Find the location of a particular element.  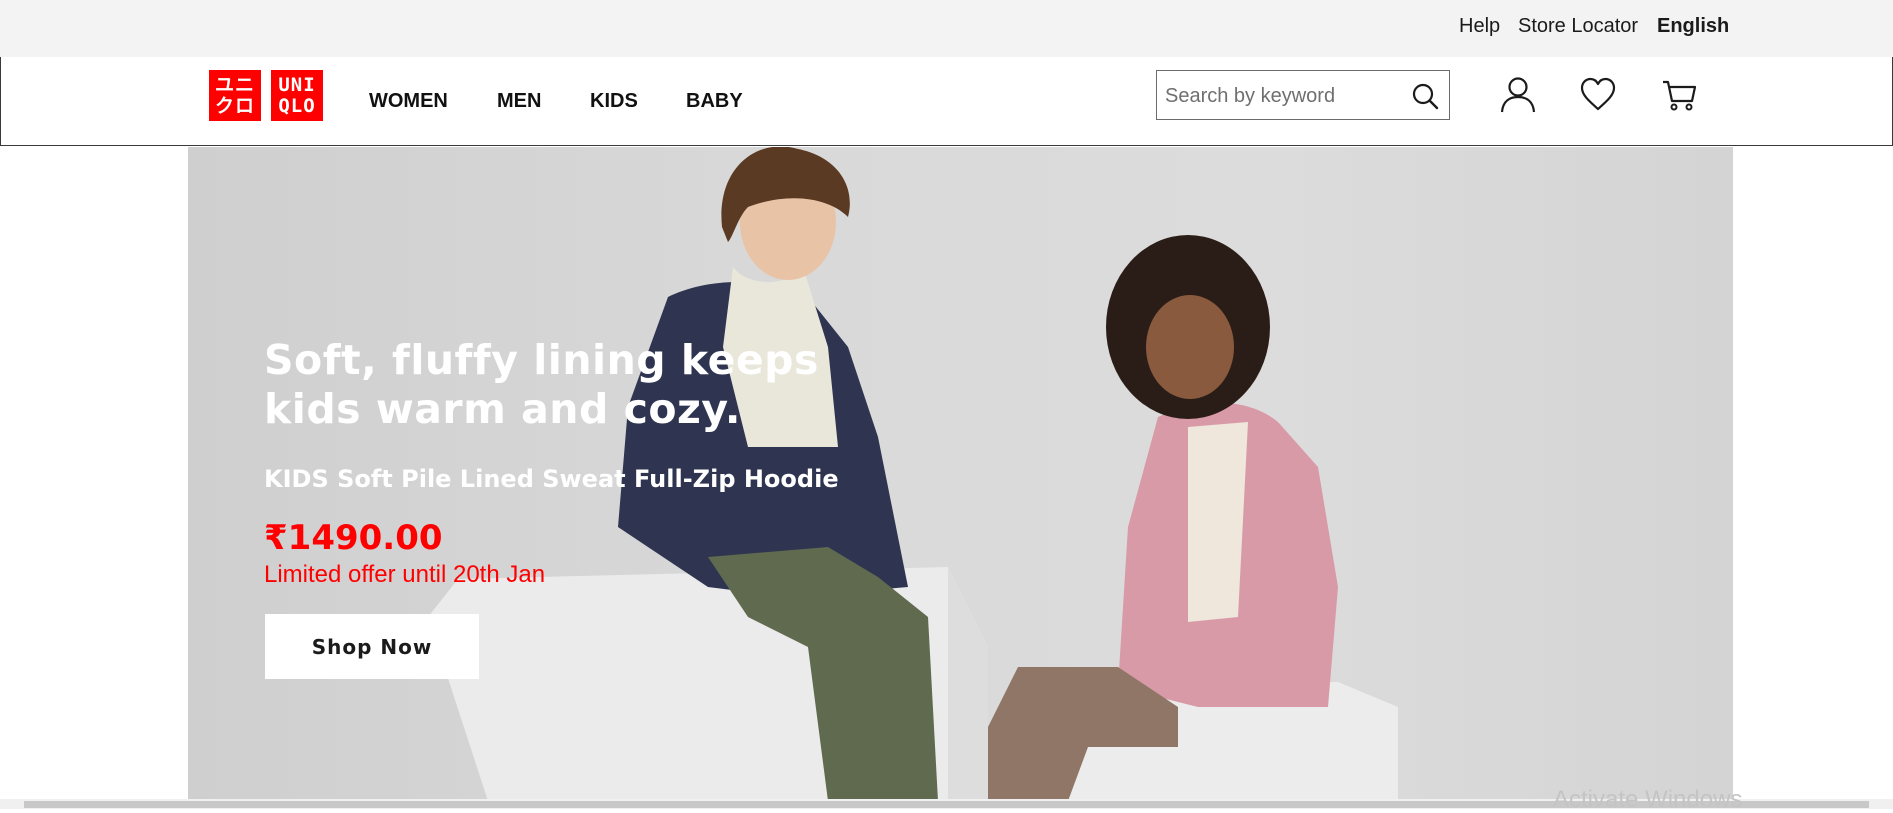

nav-kids: KIDS is located at coordinates (614, 101).